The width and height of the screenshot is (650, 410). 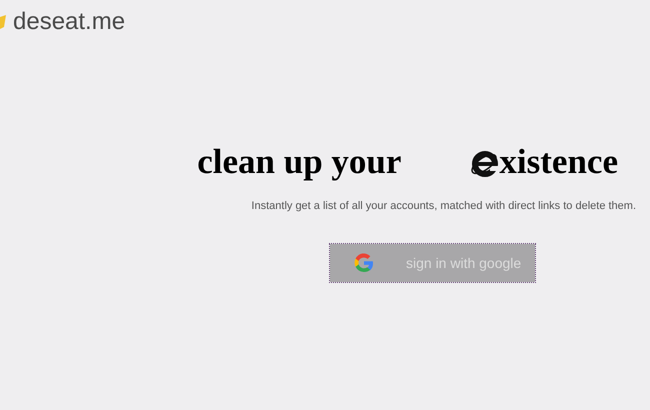 I want to click on google-g-icon, so click(x=364, y=263).